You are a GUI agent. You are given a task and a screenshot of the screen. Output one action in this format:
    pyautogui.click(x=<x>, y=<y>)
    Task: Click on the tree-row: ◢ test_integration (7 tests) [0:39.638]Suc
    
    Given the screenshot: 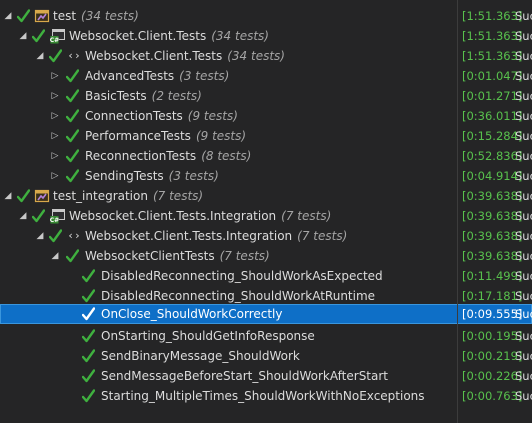 What is the action you would take?
    pyautogui.click(x=266, y=196)
    